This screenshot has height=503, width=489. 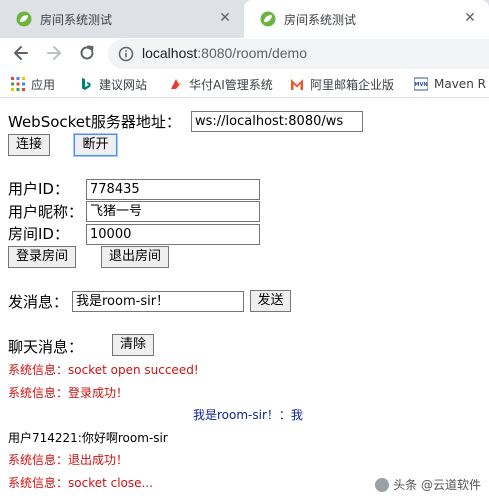 I want to click on bookmark-label: 阿里邮箱企业版, so click(x=352, y=84).